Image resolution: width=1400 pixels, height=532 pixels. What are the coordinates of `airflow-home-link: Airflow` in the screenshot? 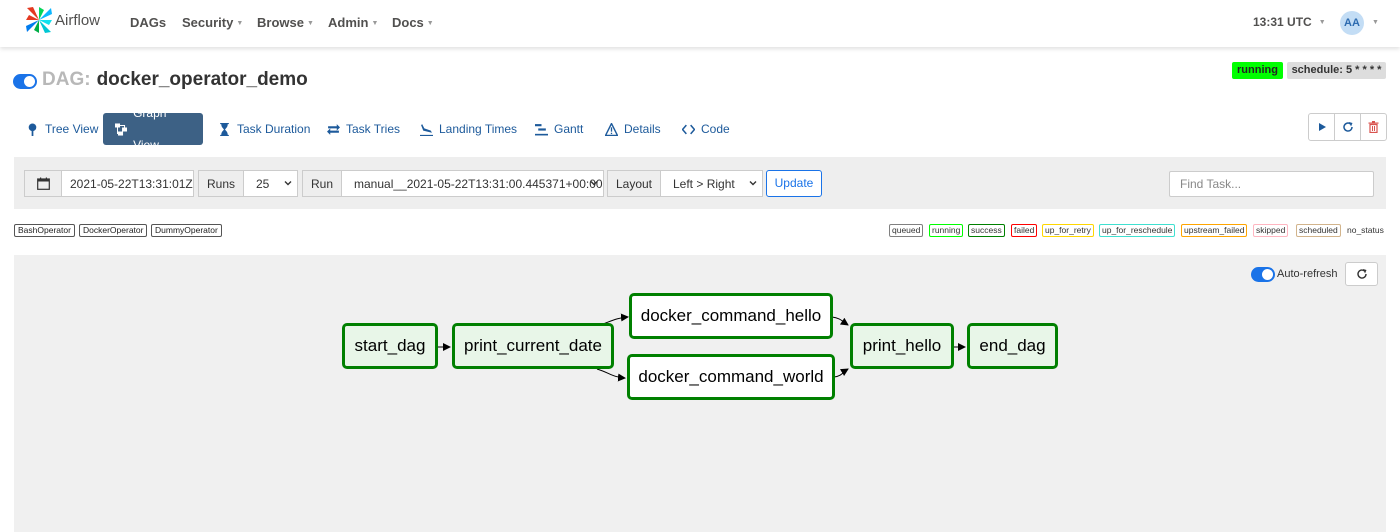 It's located at (62, 20).